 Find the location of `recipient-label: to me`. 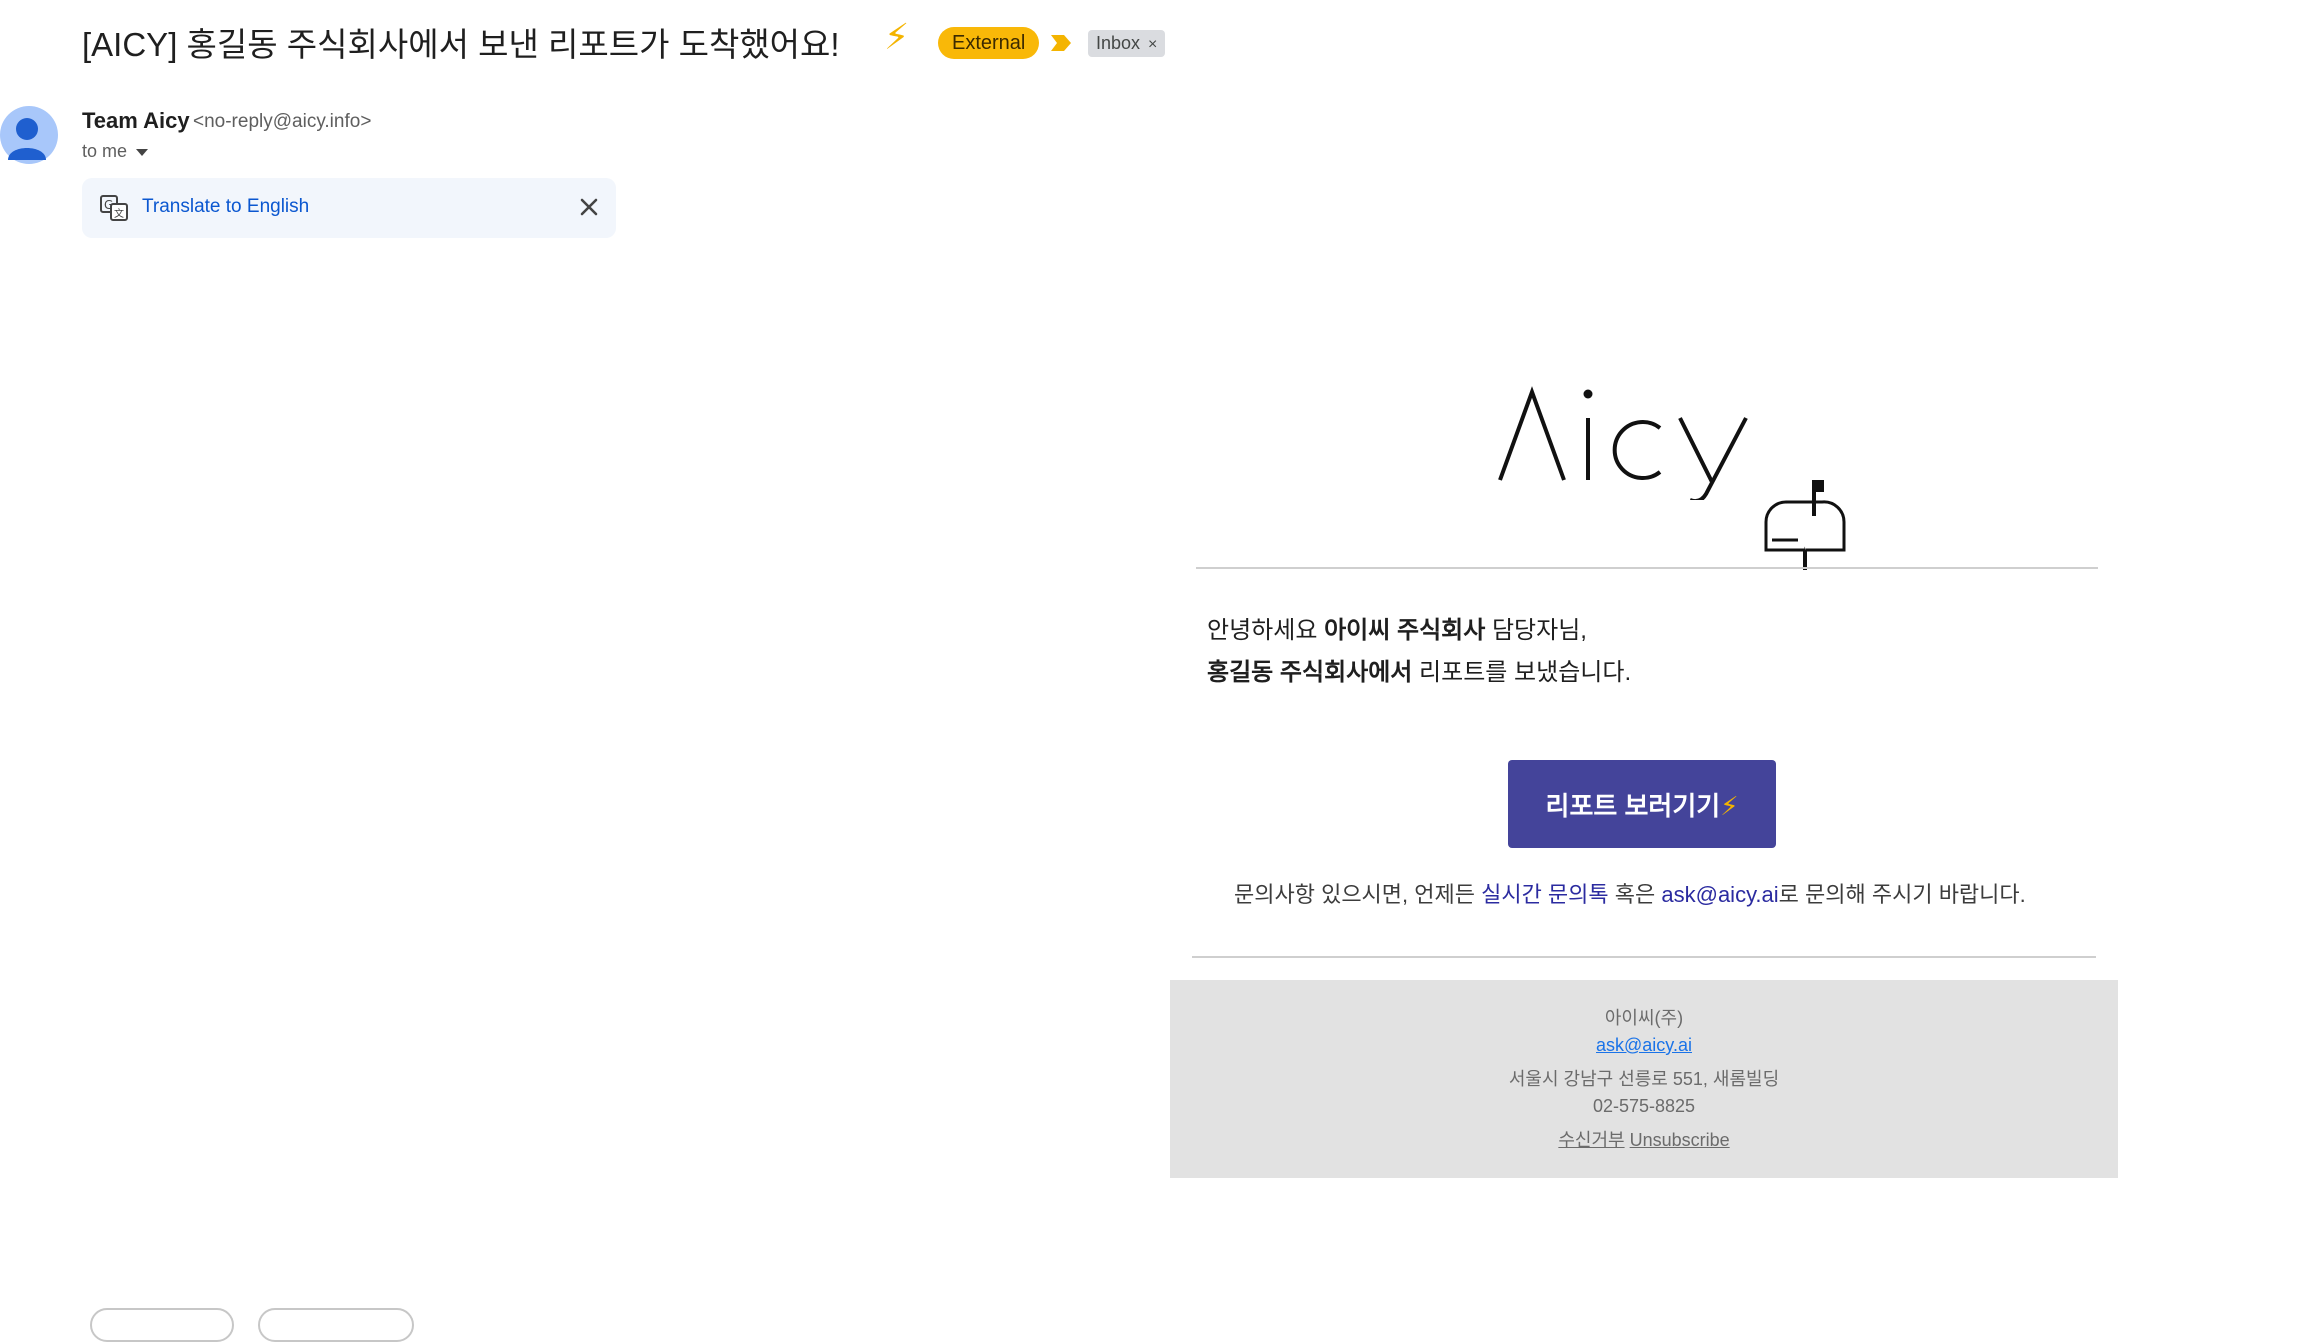

recipient-label: to me is located at coordinates (105, 151).